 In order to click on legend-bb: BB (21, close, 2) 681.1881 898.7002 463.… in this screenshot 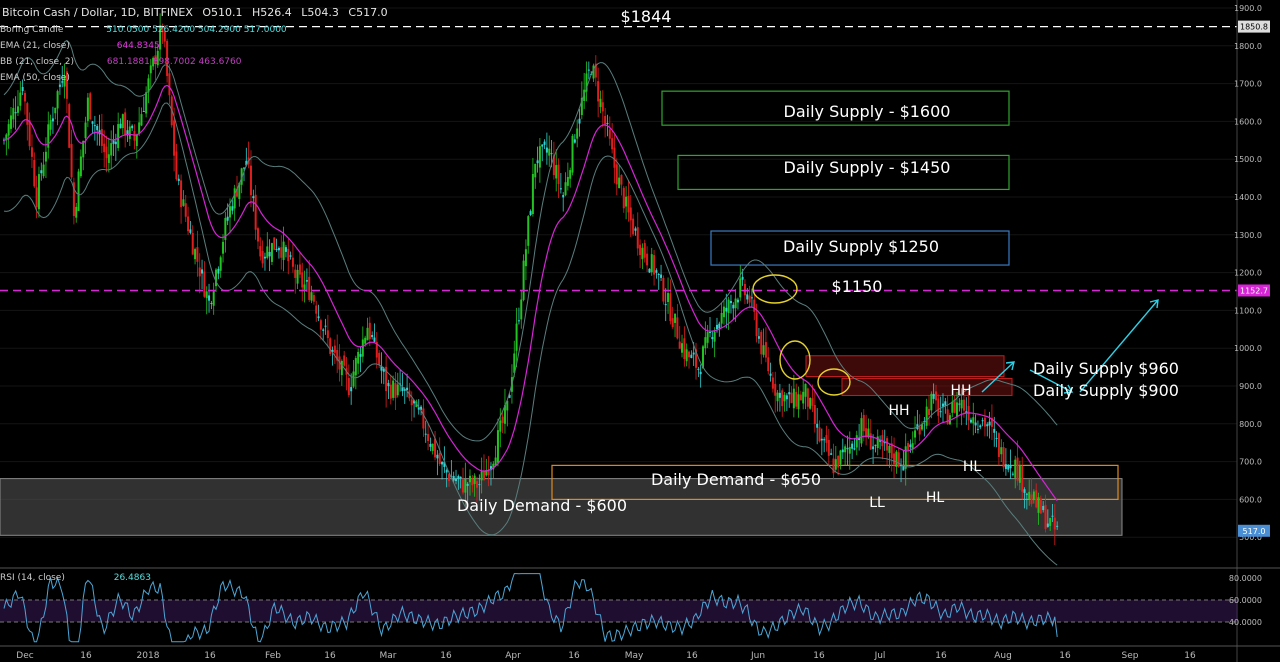, I will do `click(120, 62)`.